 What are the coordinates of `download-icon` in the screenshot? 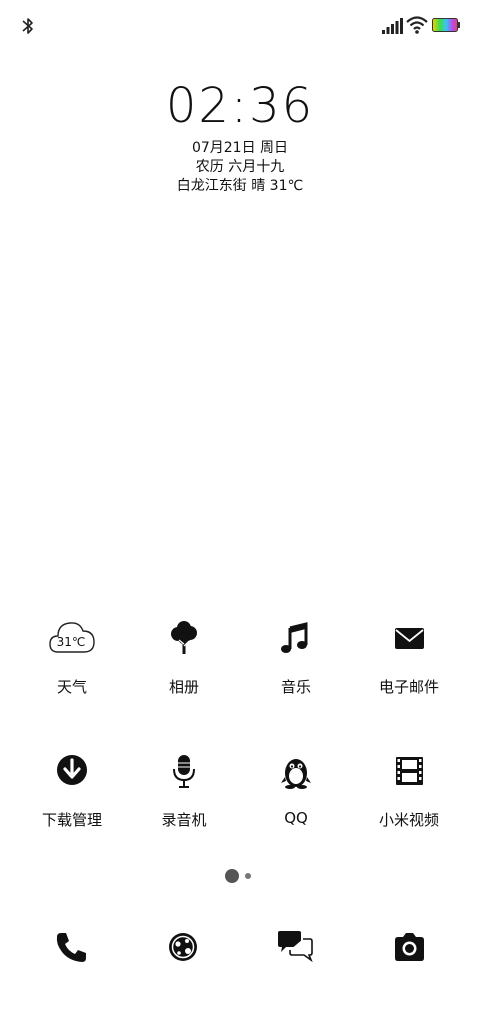 It's located at (72, 770).